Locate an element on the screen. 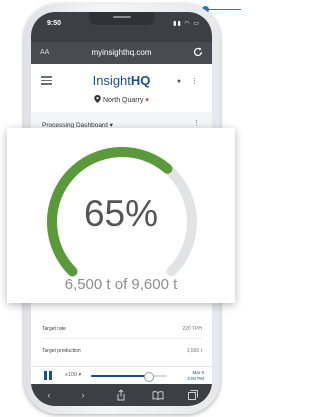  signal-battery-icons: ▮▮ ◠ ▭ is located at coordinates (186, 24).